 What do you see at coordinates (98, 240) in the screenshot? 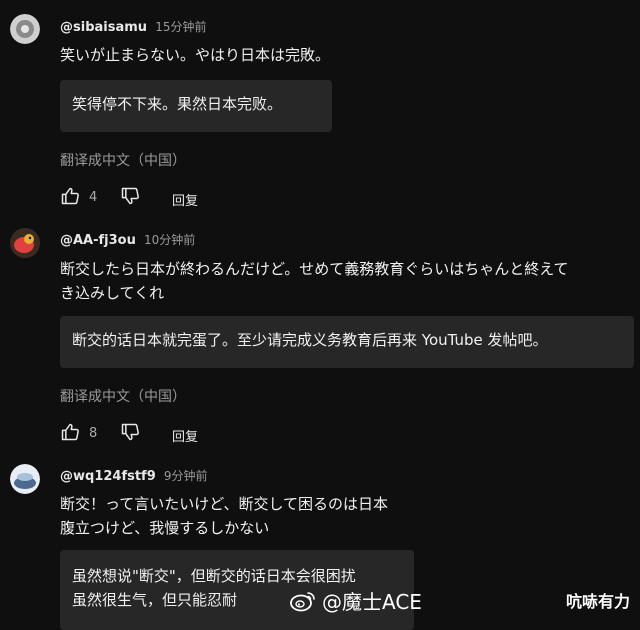
I see `author-handle: @AA-fj3ou` at bounding box center [98, 240].